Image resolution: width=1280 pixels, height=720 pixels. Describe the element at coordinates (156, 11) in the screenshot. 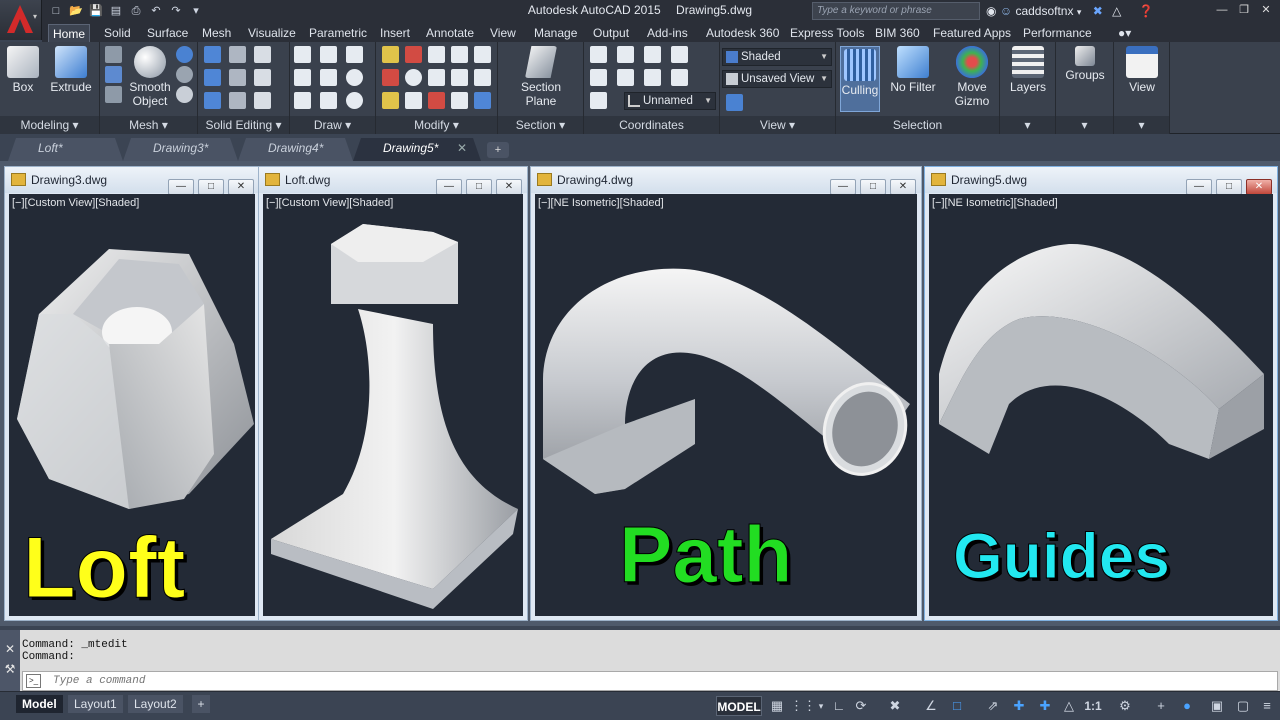

I see `undo-icon: ↶` at that location.